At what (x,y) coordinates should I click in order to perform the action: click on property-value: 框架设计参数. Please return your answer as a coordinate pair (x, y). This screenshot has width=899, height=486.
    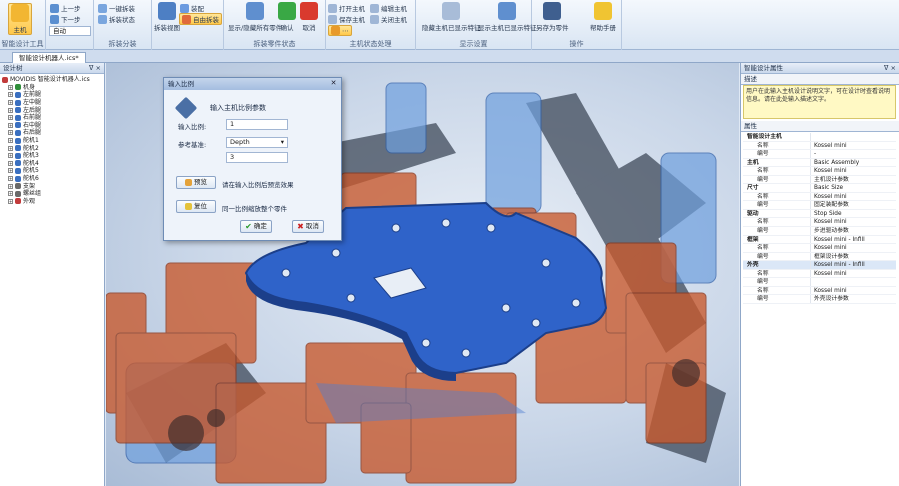
    Looking at the image, I should click on (853, 257).